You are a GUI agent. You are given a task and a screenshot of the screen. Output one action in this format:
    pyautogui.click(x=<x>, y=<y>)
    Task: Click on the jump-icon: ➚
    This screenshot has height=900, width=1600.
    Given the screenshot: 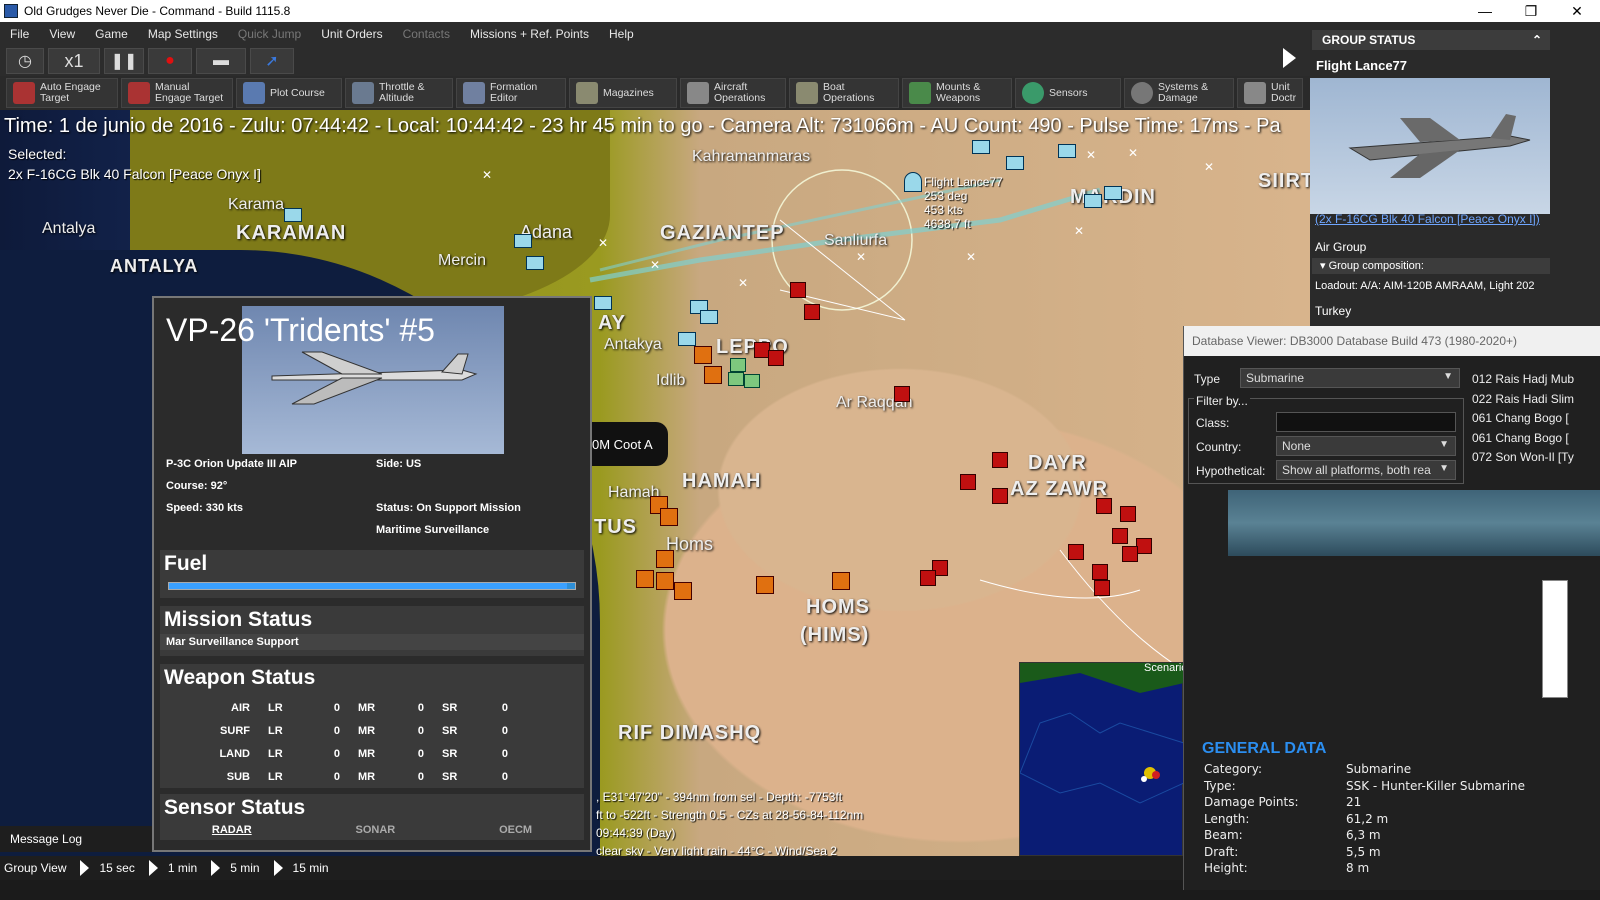 What is the action you would take?
    pyautogui.click(x=272, y=61)
    